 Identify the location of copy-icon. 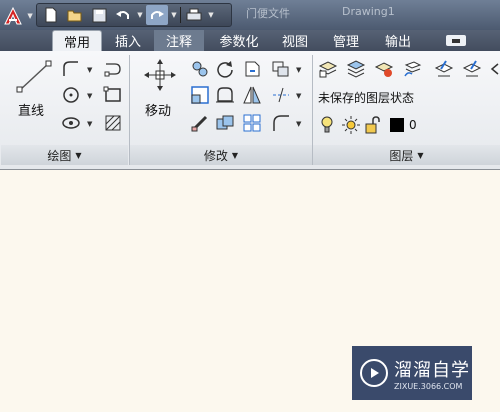
(200, 69).